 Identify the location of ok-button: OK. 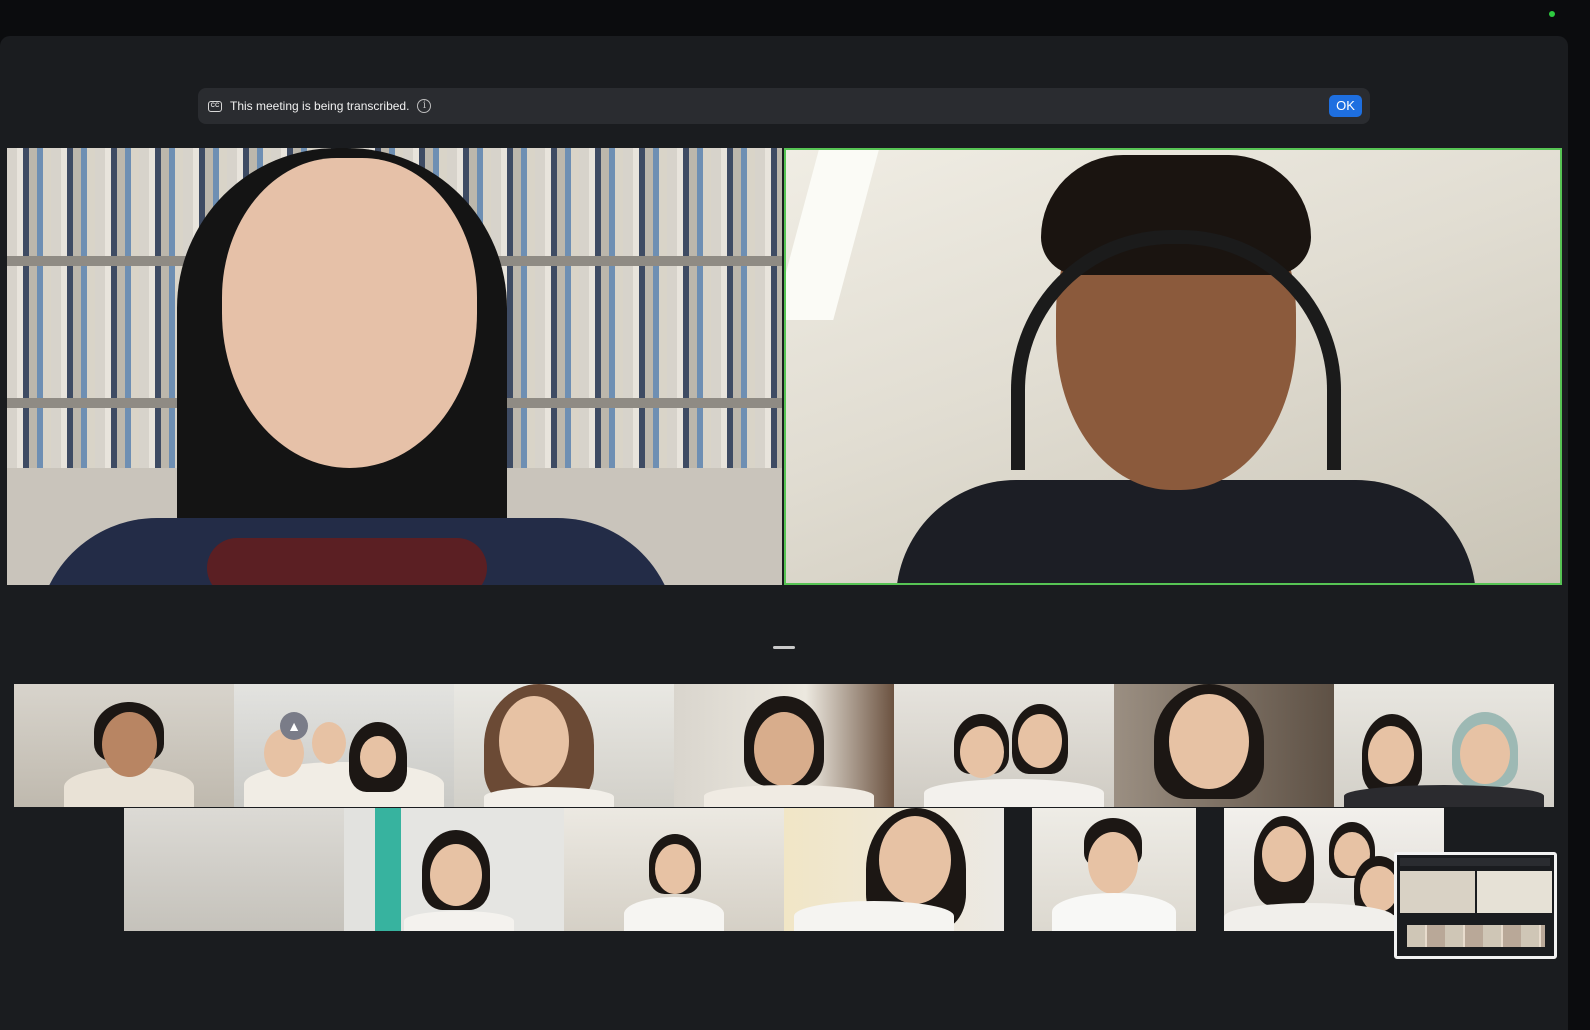
(1345, 106).